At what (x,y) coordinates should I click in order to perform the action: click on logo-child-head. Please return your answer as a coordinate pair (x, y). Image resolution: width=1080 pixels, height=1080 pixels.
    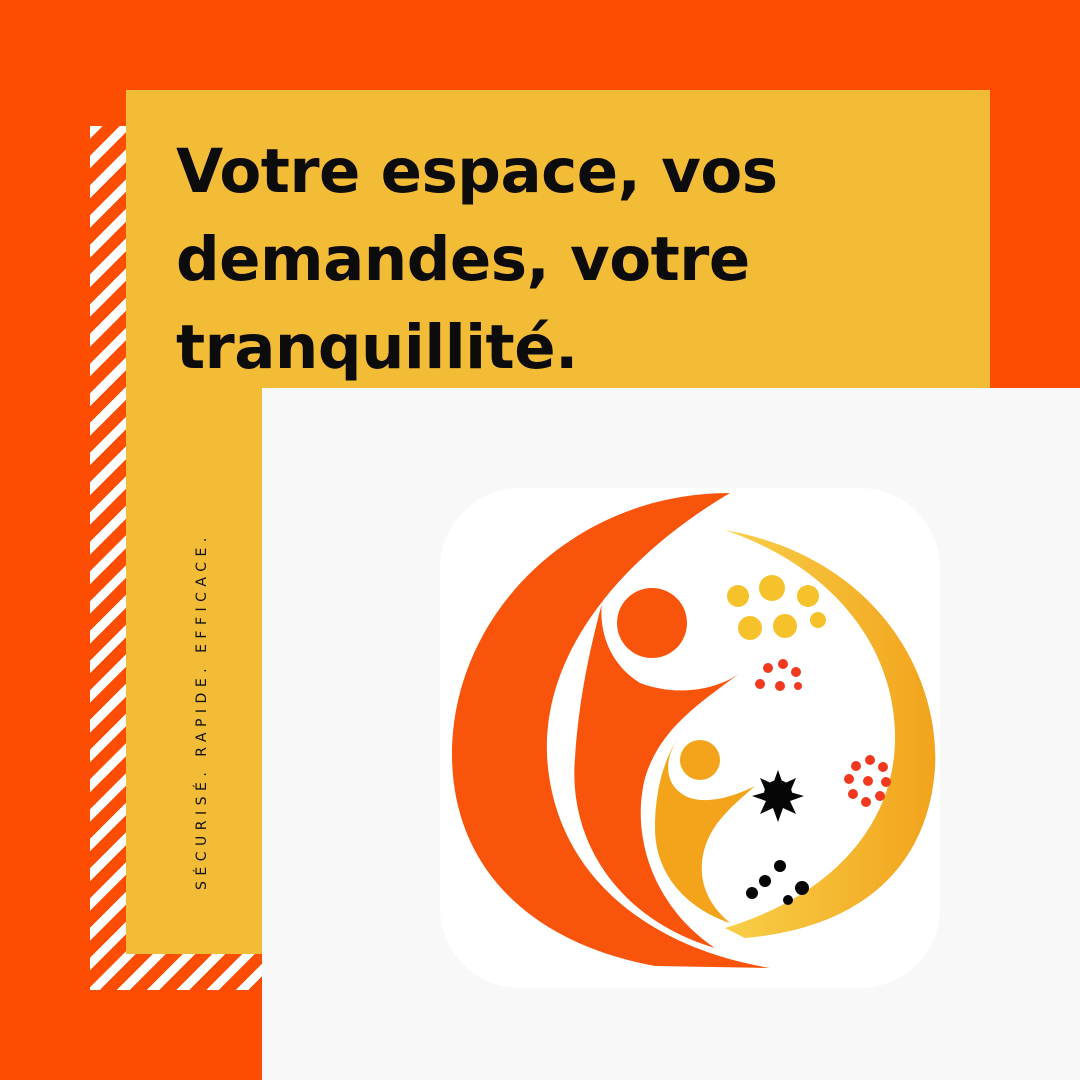
    Looking at the image, I should click on (700, 760).